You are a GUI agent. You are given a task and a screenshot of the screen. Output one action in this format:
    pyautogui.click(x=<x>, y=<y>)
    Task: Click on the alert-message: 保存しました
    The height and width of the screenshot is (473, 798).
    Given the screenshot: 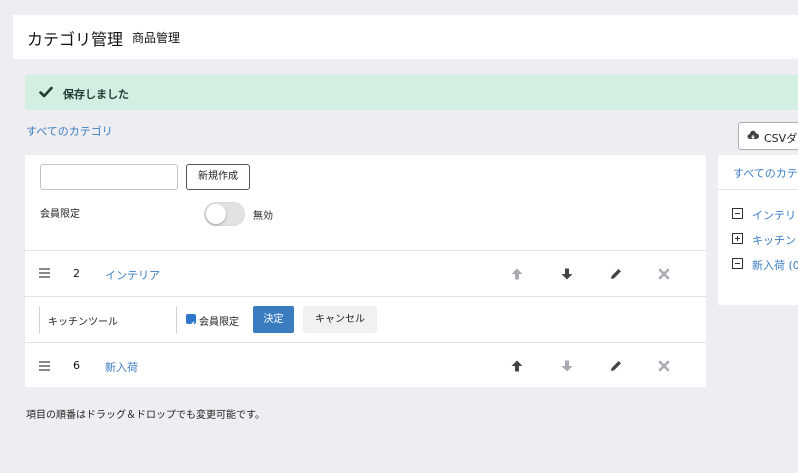 What is the action you would take?
    pyautogui.click(x=96, y=94)
    